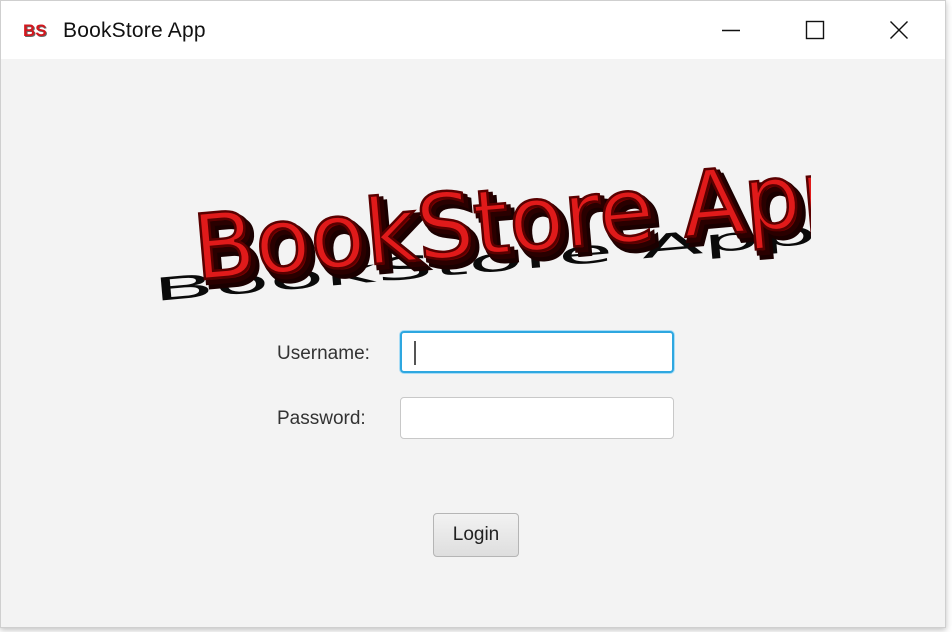 The height and width of the screenshot is (632, 952). Describe the element at coordinates (134, 30) in the screenshot. I see `window-title: BookStore App` at that location.